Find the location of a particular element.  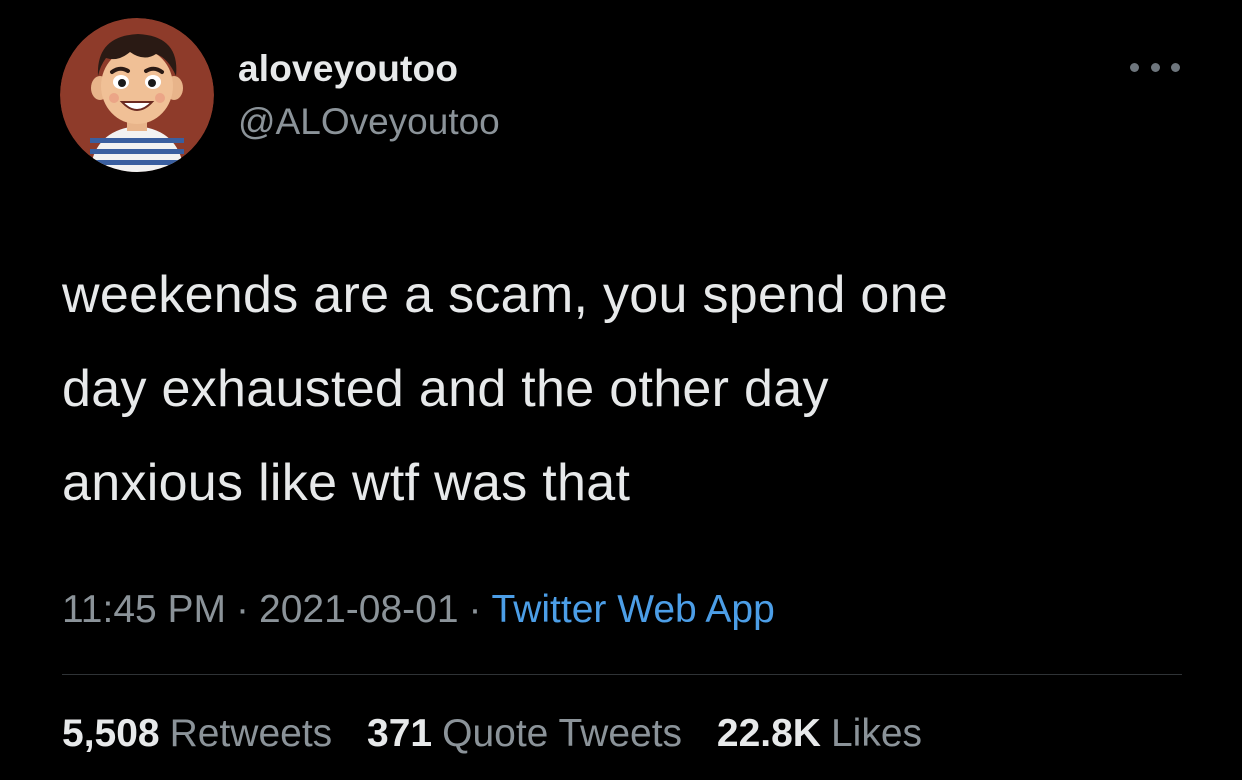

likes-count: 22.8K is located at coordinates (768, 733).